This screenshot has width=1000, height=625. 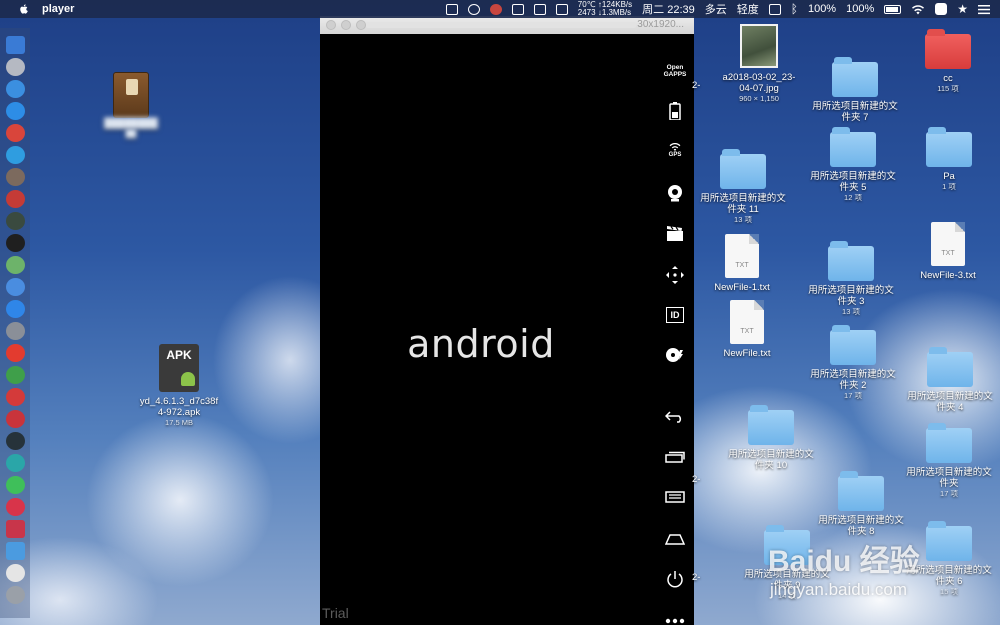 I want to click on wifi-icon, so click(x=918, y=9).